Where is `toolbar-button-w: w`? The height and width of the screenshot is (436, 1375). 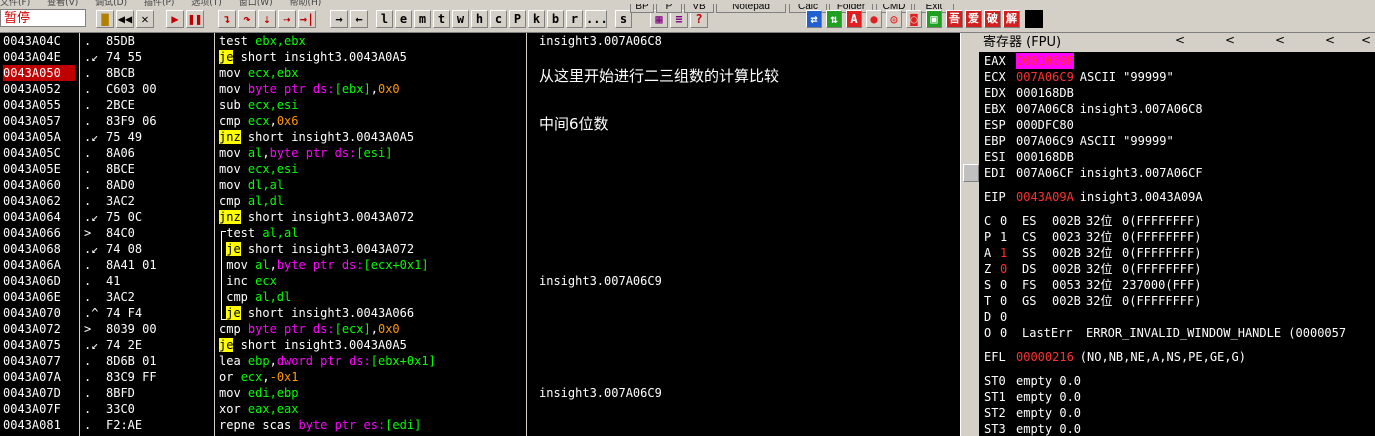 toolbar-button-w: w is located at coordinates (460, 19).